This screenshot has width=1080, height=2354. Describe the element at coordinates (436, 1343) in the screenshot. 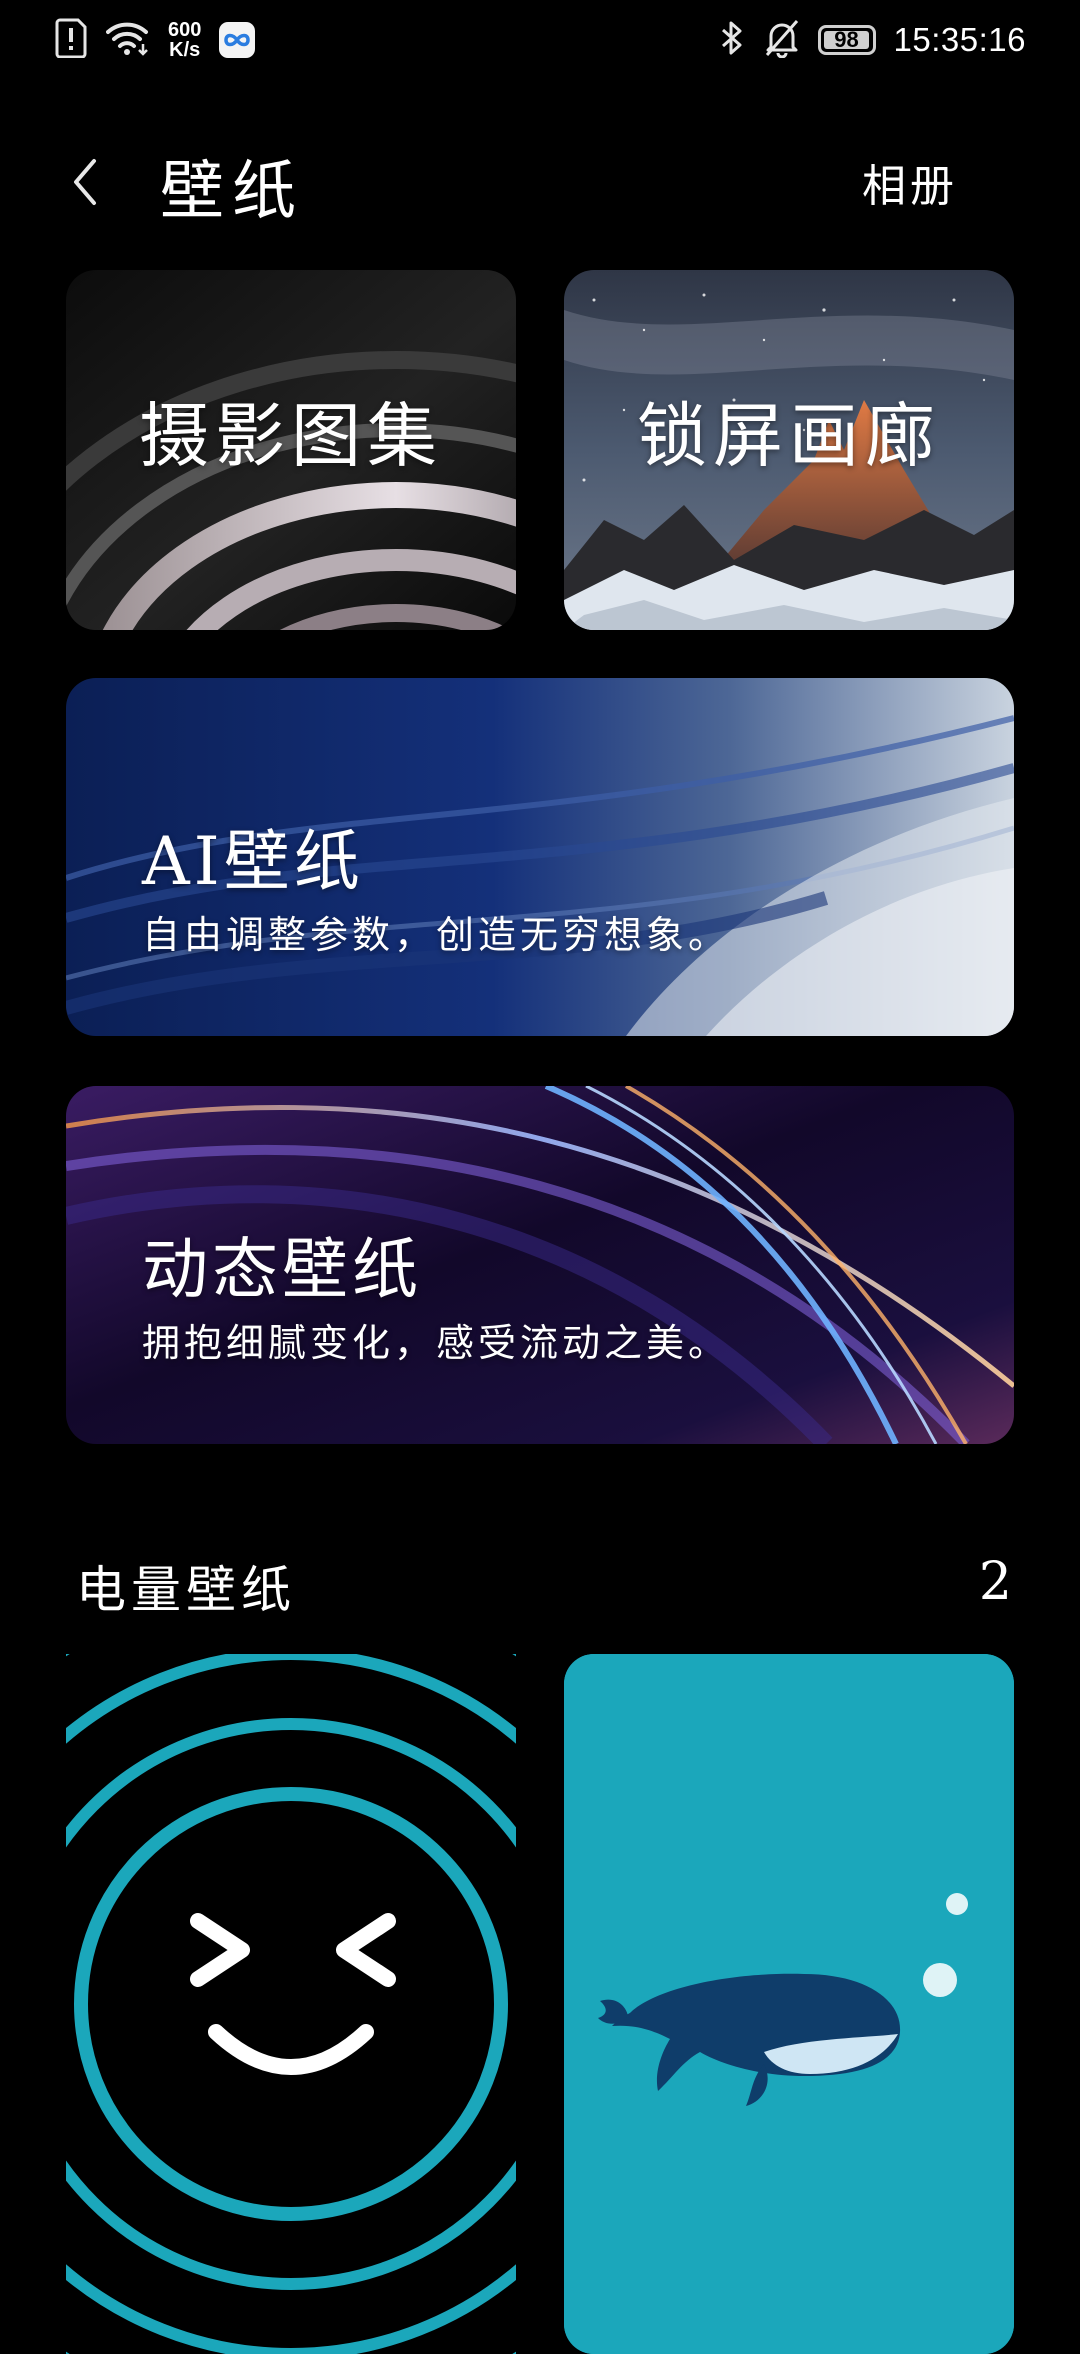

I see `live-wallpaper-subtitle: 拥抱细腻变化，感受流动之美。` at that location.